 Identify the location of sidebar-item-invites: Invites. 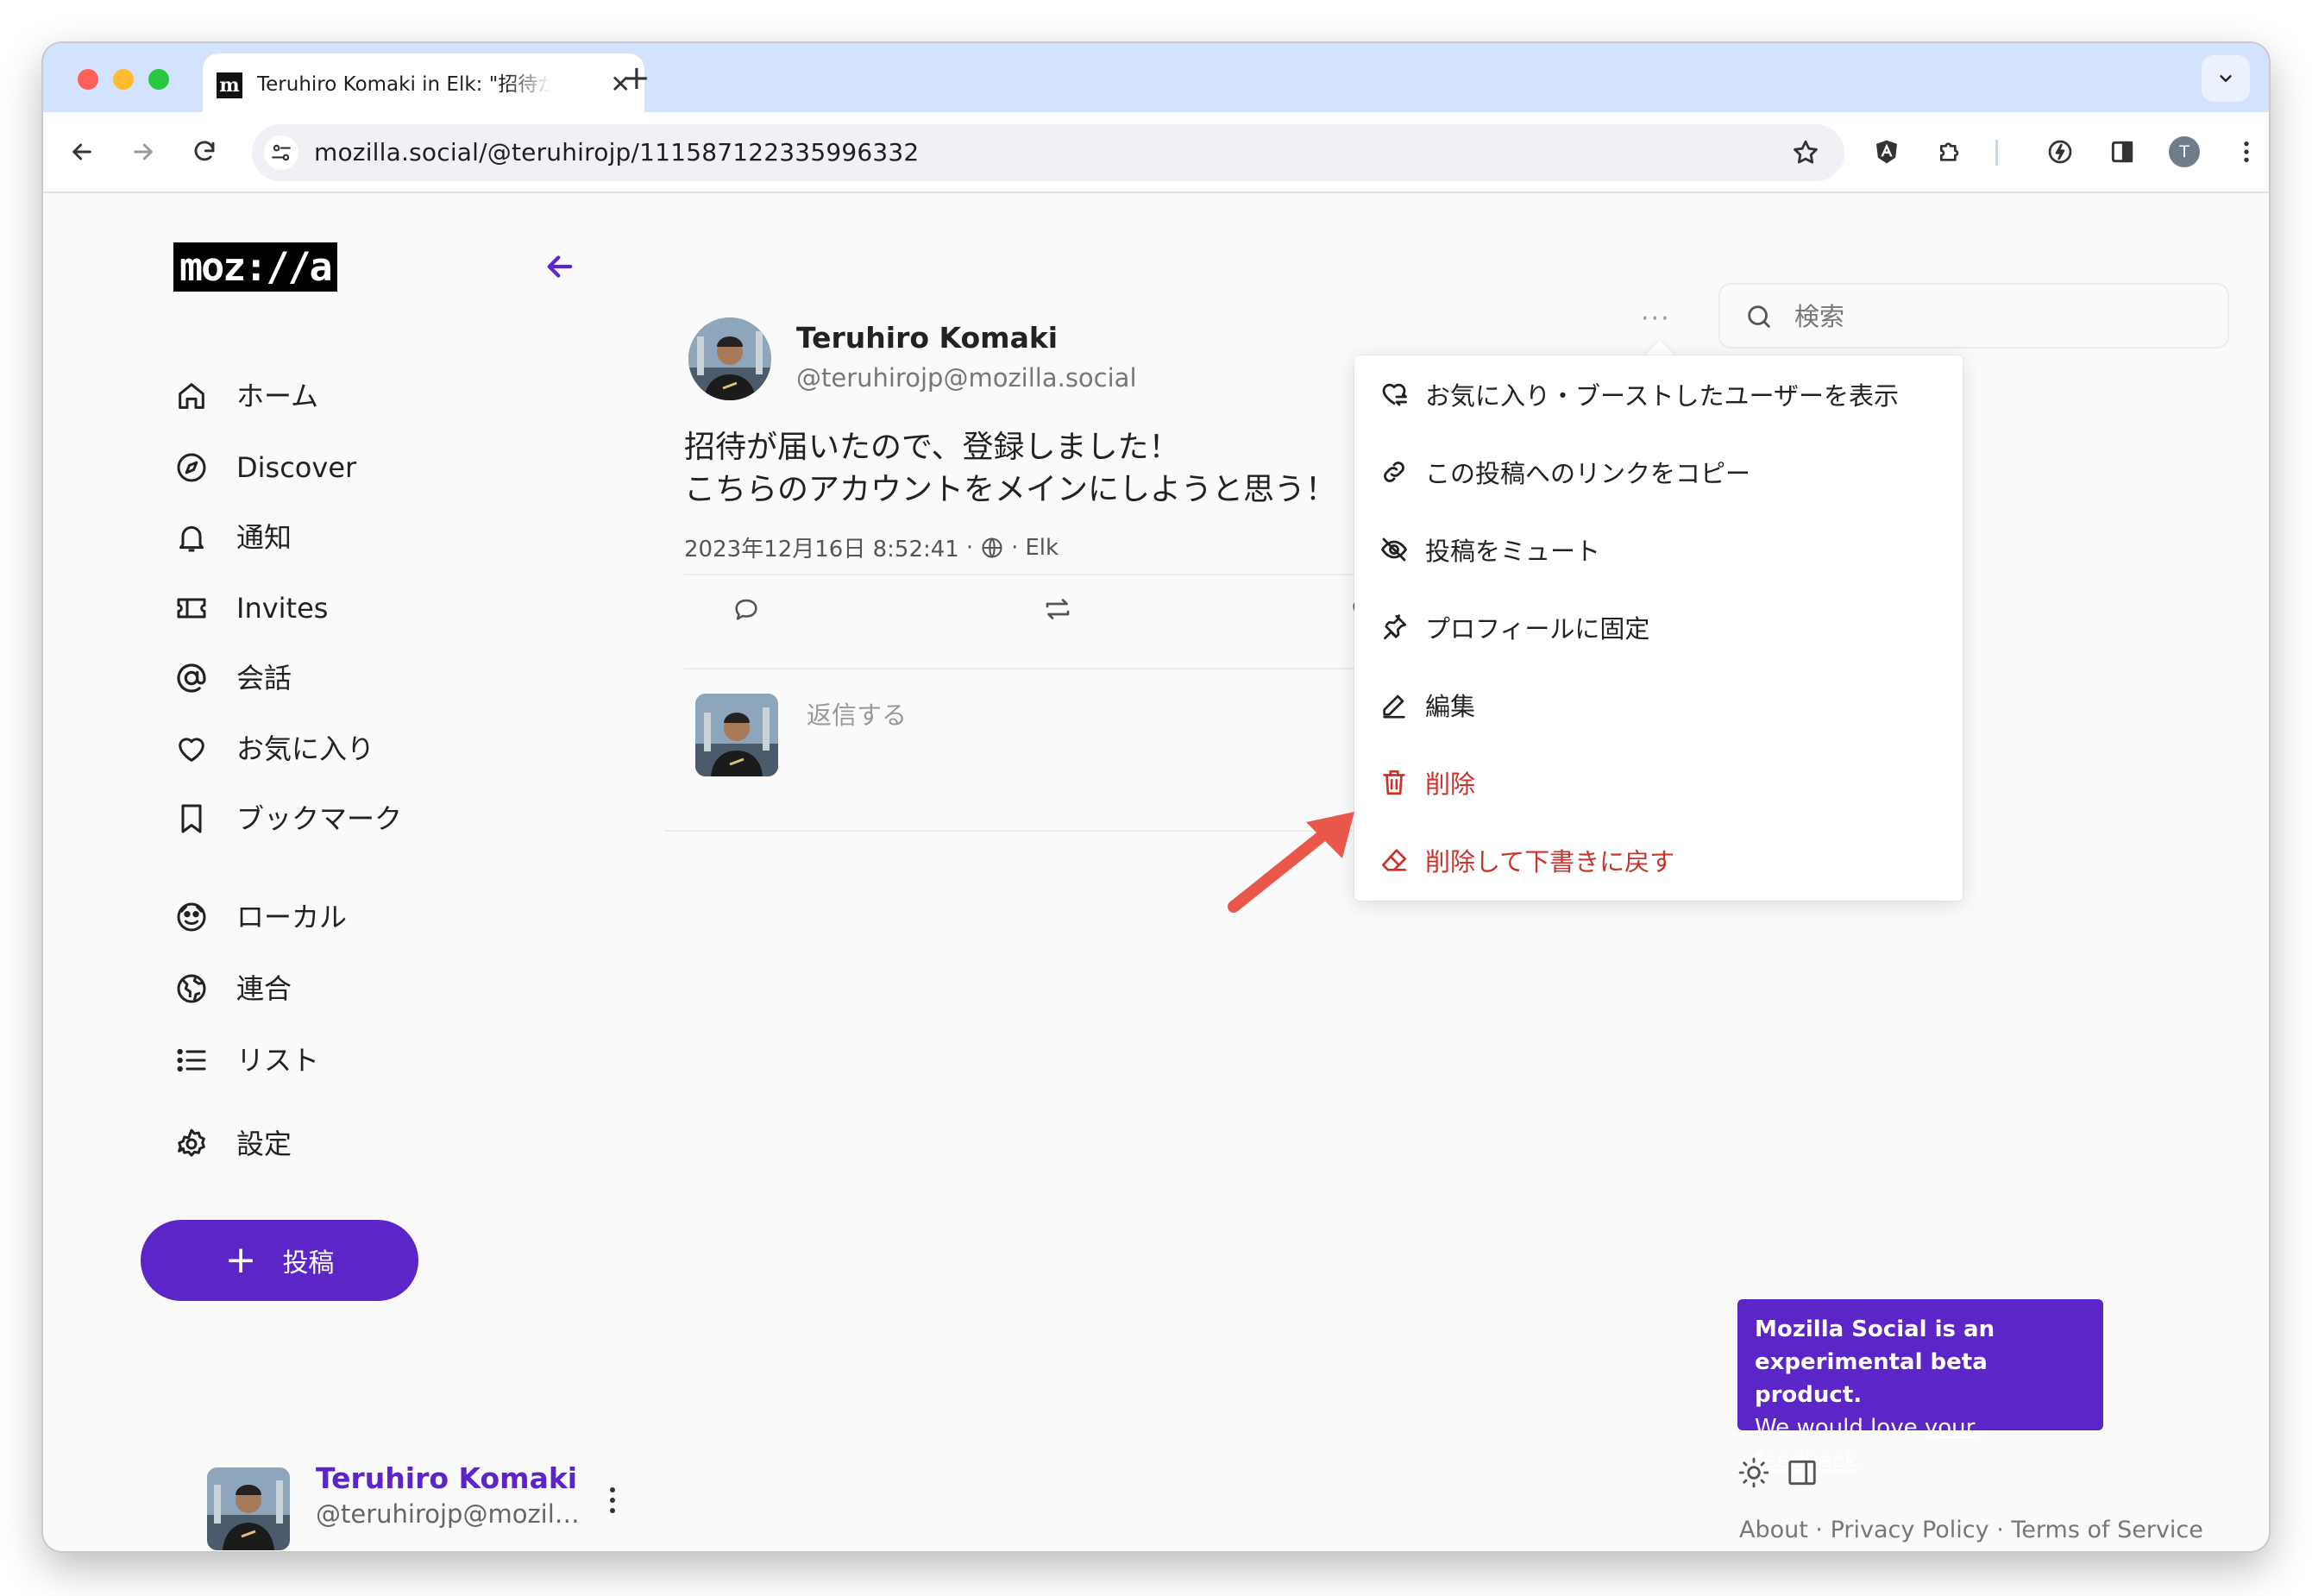
(250, 608).